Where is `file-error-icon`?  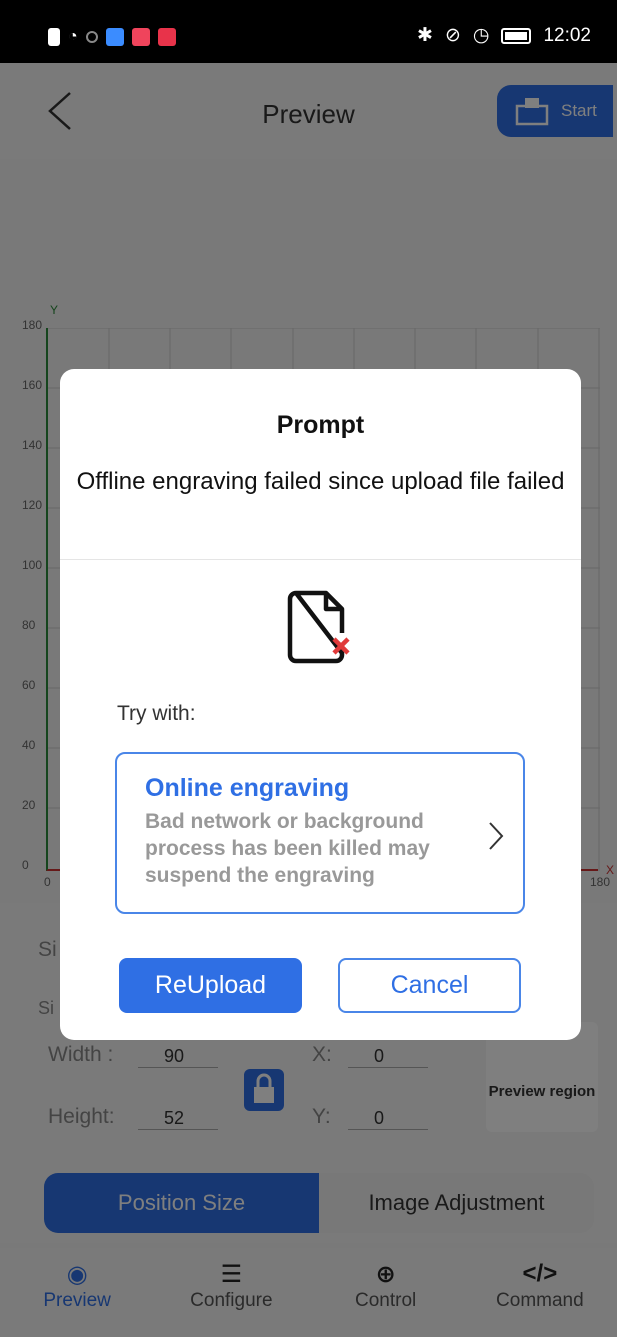 file-error-icon is located at coordinates (318, 627).